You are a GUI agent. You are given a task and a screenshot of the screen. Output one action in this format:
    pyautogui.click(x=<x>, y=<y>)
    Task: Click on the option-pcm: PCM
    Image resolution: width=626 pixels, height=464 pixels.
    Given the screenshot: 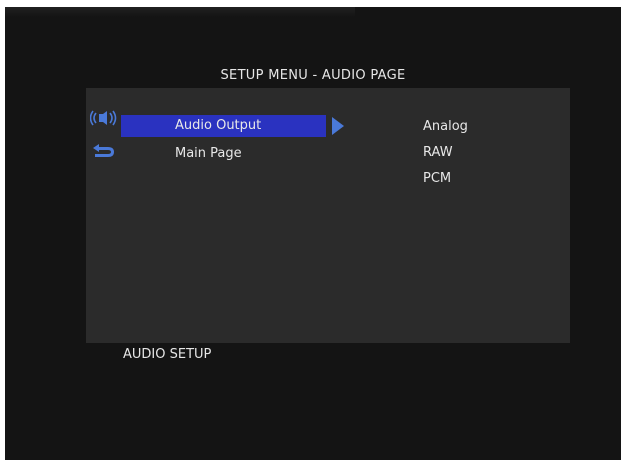 What is the action you would take?
    pyautogui.click(x=437, y=178)
    